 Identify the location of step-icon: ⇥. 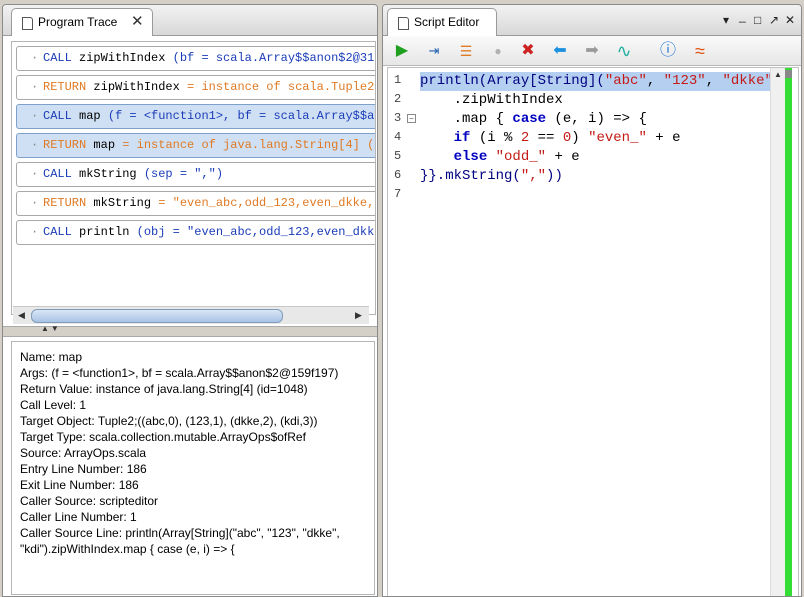
(434, 51).